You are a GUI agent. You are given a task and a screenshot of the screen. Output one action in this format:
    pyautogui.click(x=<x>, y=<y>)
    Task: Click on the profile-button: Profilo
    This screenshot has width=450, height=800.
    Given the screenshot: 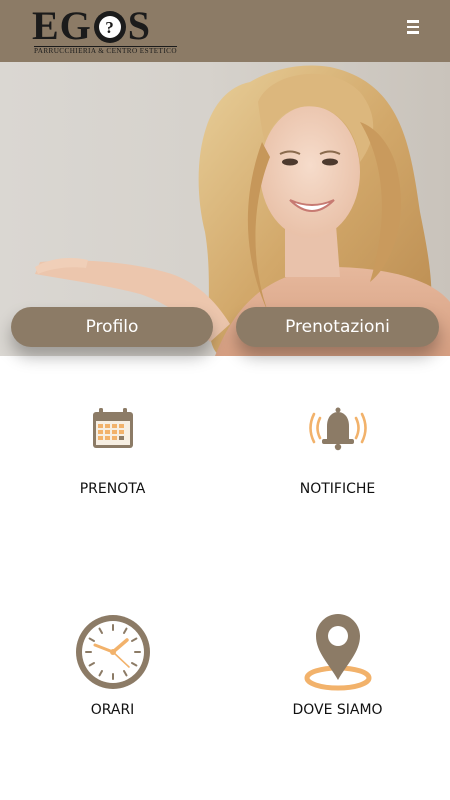 What is the action you would take?
    pyautogui.click(x=112, y=327)
    